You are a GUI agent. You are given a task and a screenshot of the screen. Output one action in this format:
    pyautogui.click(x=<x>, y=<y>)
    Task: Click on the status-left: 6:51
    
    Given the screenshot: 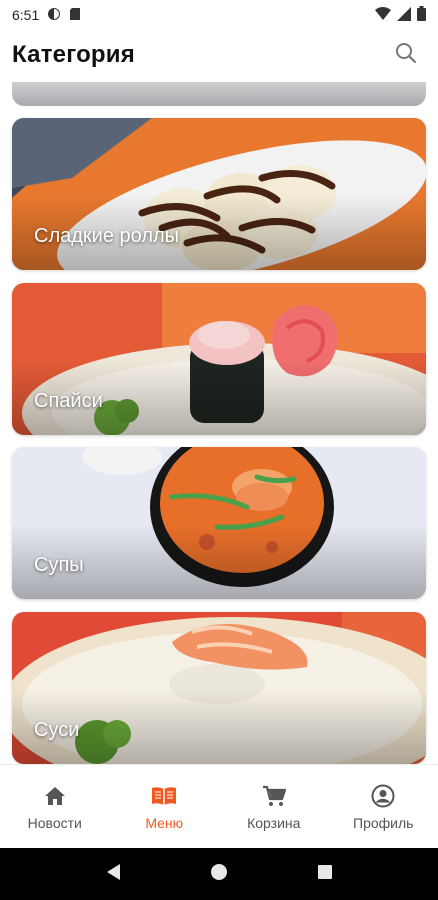 What is the action you would take?
    pyautogui.click(x=46, y=15)
    